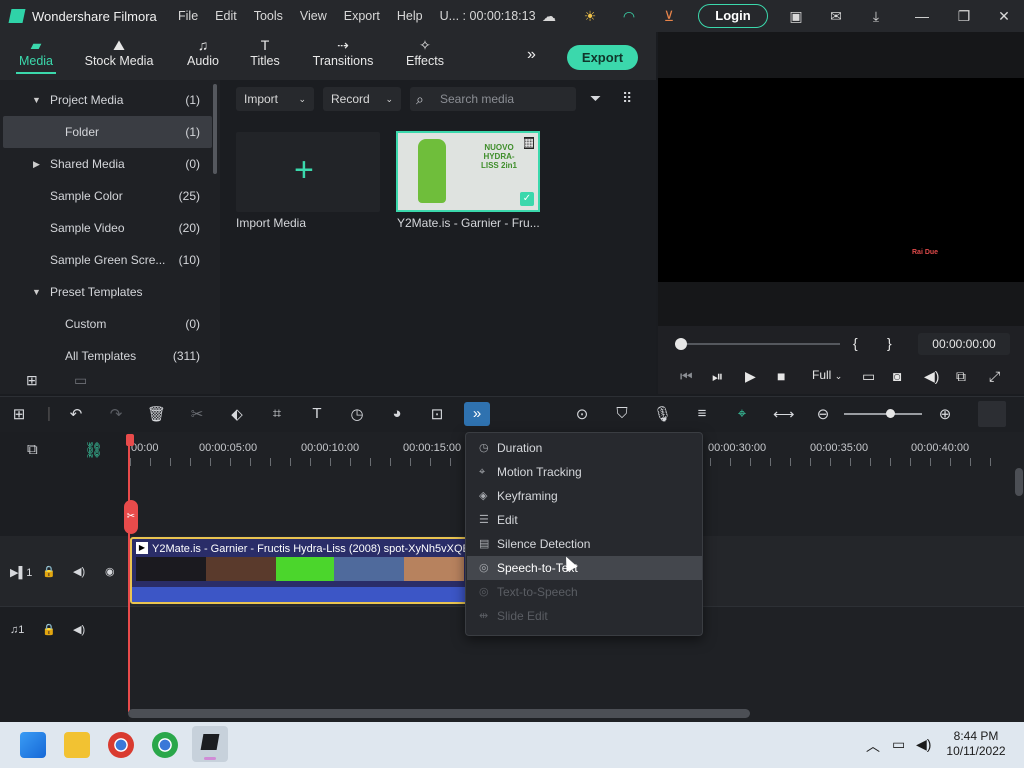 This screenshot has height=768, width=1024. Describe the element at coordinates (76, 414) in the screenshot. I see `undo-icon: ↶` at that location.